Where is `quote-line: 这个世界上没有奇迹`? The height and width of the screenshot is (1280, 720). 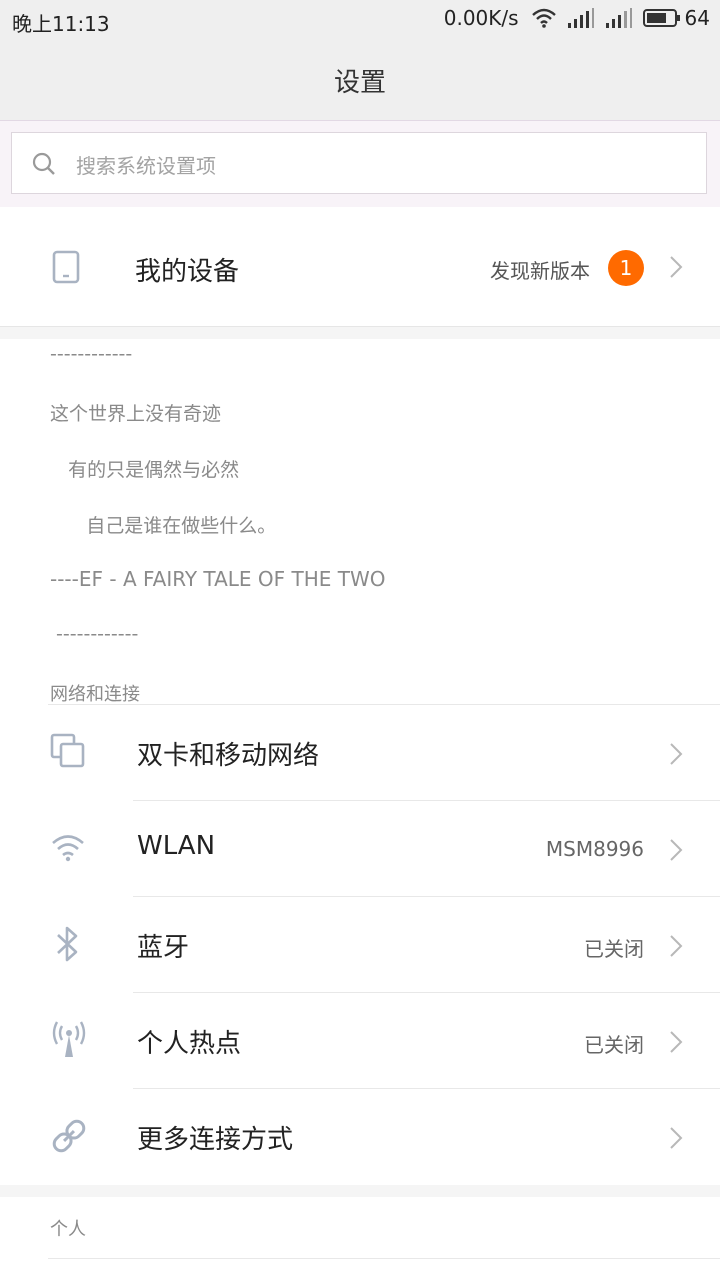
quote-line: 这个世界上没有奇迹 is located at coordinates (136, 414).